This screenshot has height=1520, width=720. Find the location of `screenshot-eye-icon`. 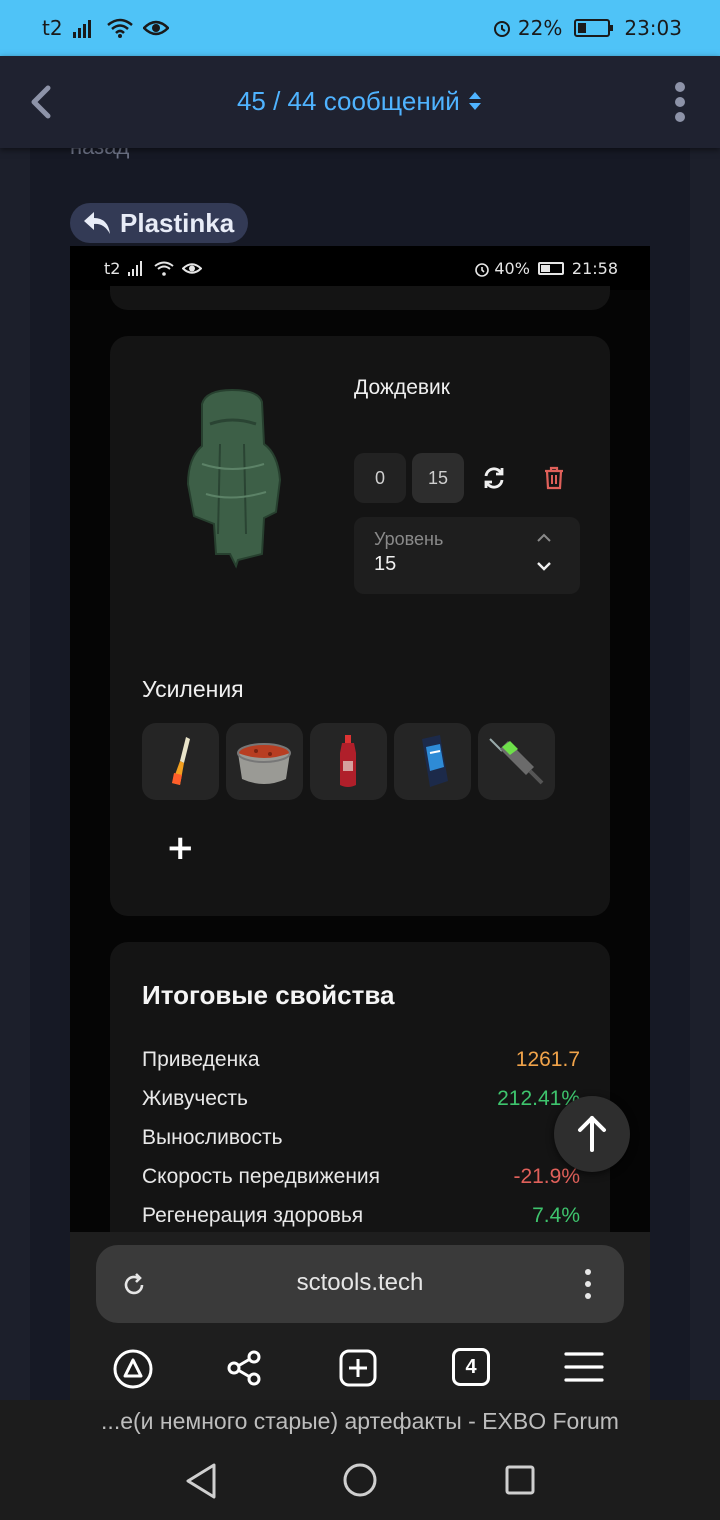

screenshot-eye-icon is located at coordinates (192, 268).